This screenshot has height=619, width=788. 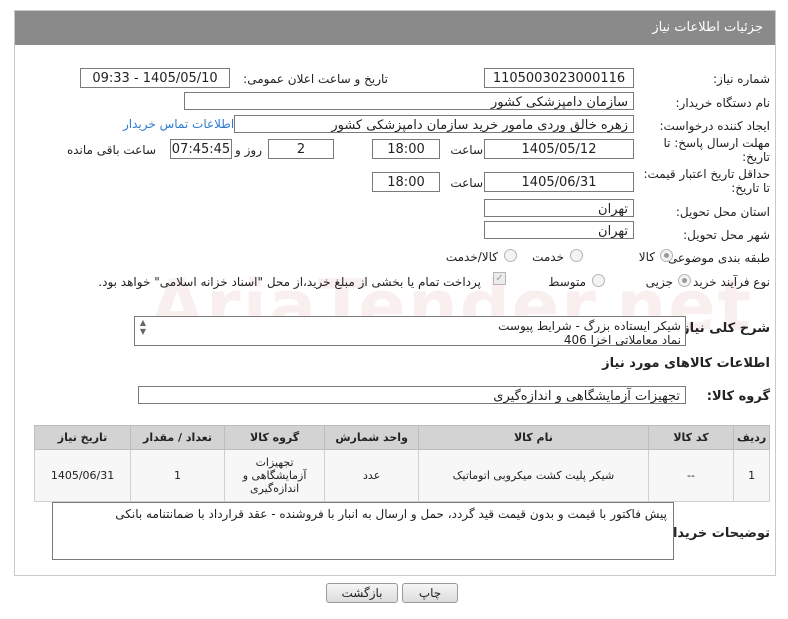 What do you see at coordinates (716, 258) in the screenshot?
I see `subject-category-label: طبقه بندی موضوعی:` at bounding box center [716, 258].